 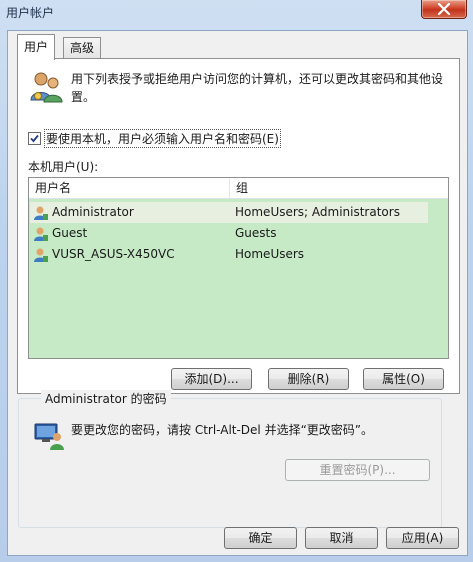 I want to click on checkmark-icon, so click(x=34, y=138).